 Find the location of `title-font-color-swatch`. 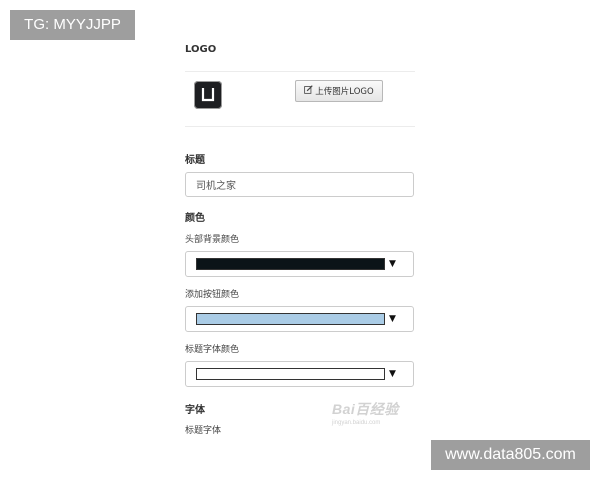

title-font-color-swatch is located at coordinates (290, 374).